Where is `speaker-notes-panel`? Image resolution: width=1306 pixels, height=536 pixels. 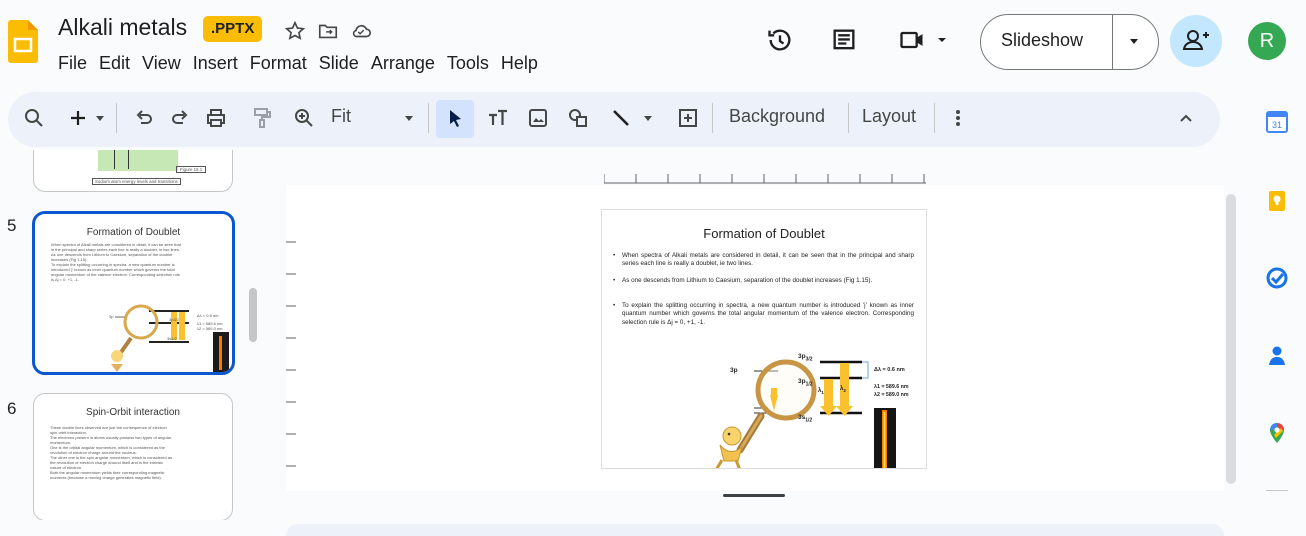
speaker-notes-panel is located at coordinates (755, 530).